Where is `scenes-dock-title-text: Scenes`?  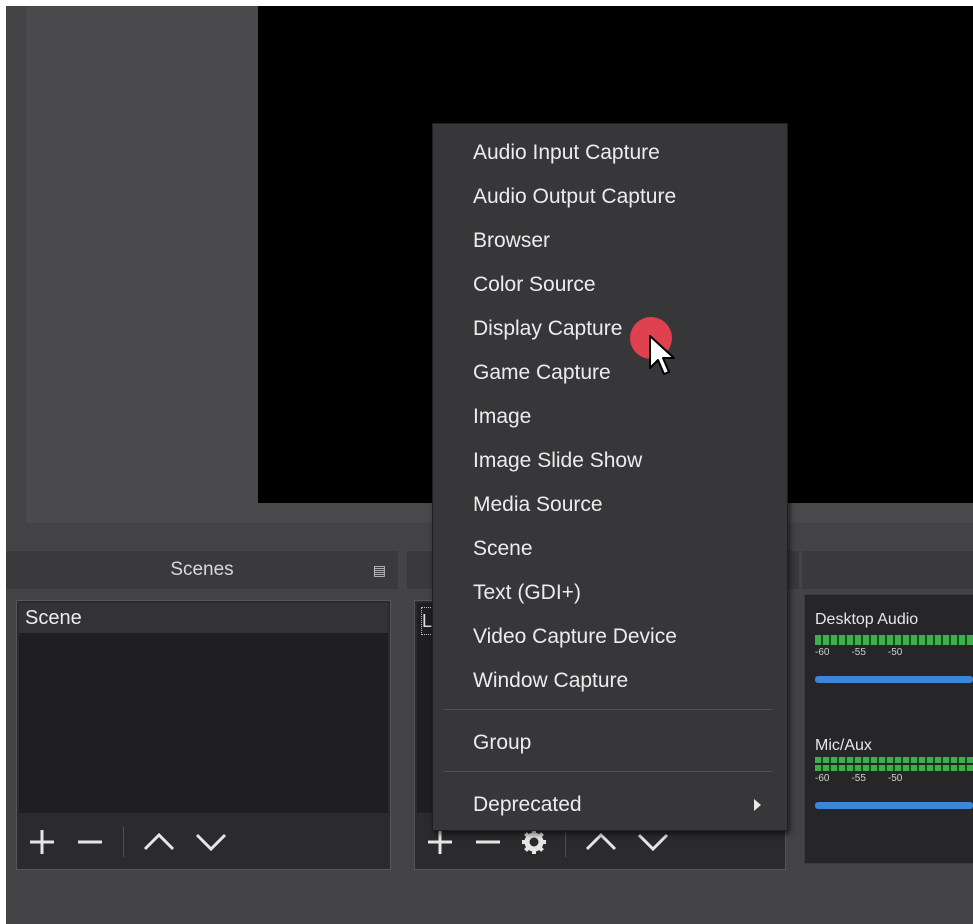 scenes-dock-title-text: Scenes is located at coordinates (202, 569).